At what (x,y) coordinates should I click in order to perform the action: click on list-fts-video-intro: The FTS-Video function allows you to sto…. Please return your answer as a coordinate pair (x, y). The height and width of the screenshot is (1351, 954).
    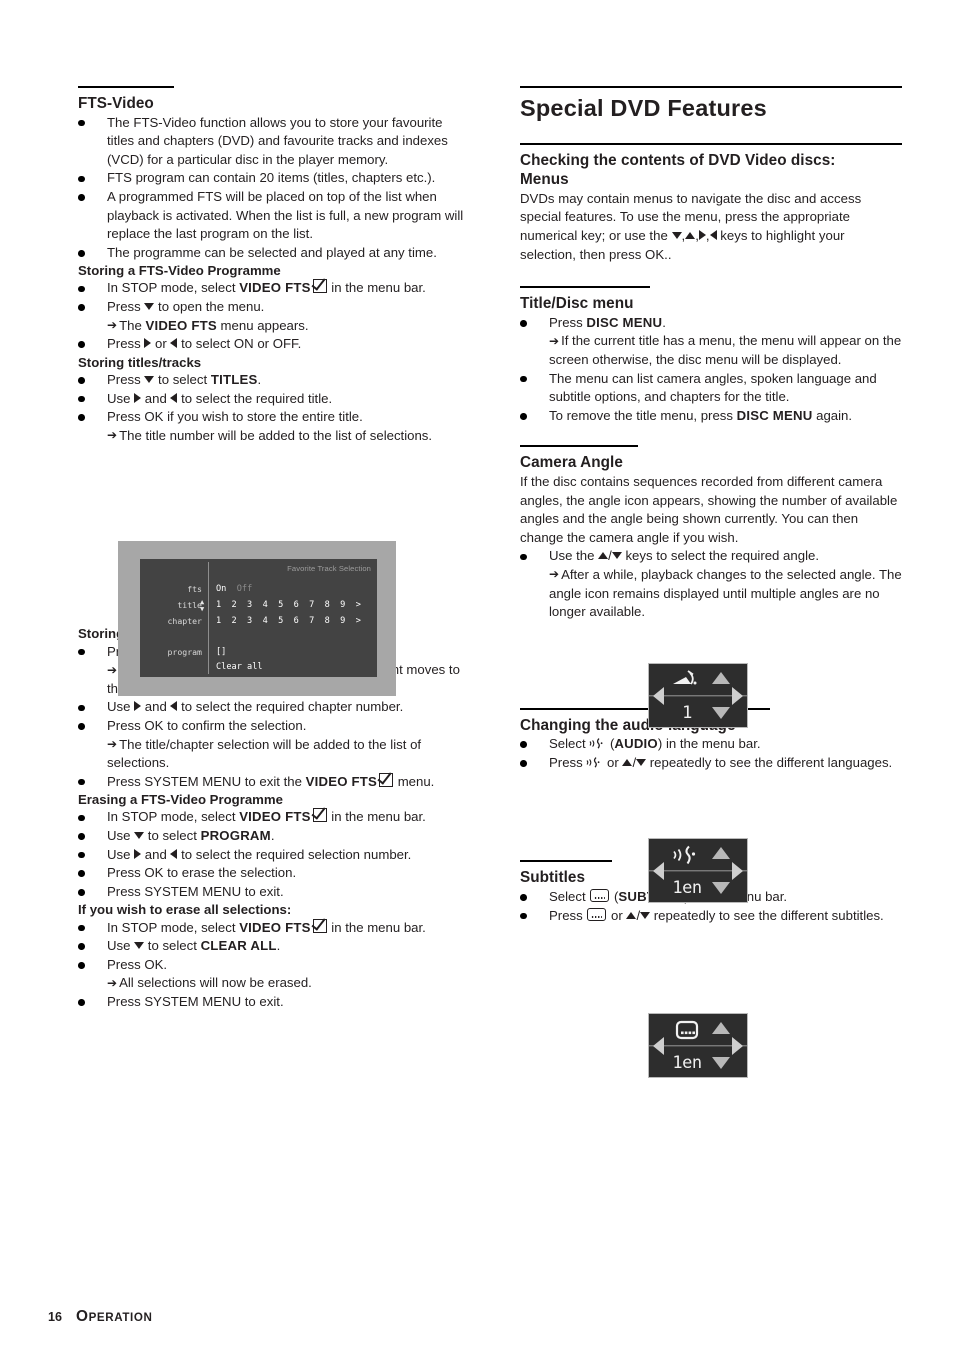
    Looking at the image, I should click on (274, 188).